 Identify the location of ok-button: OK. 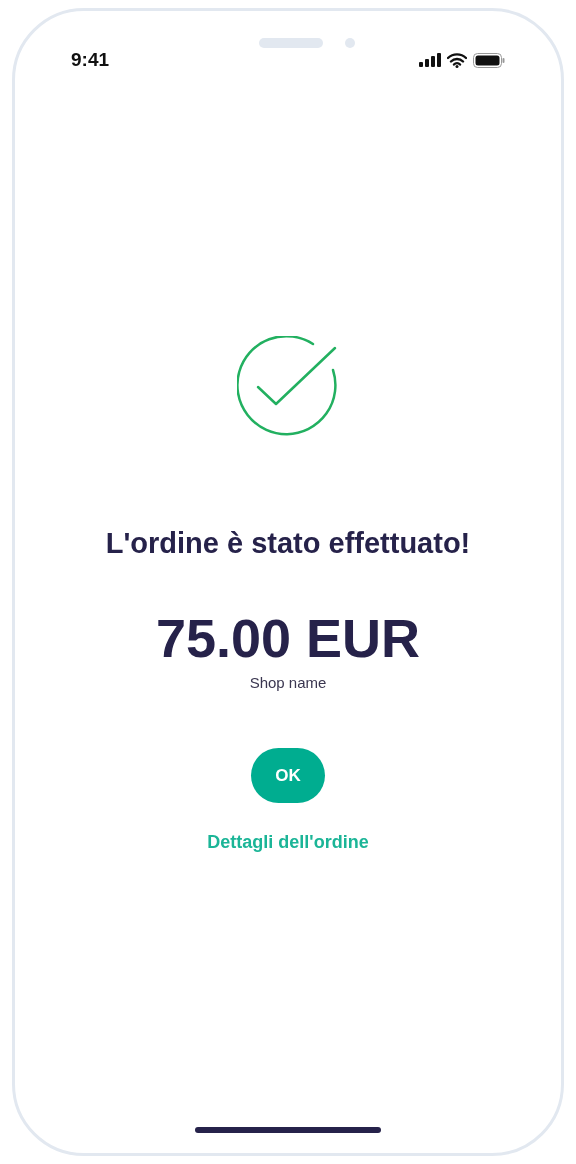
(288, 775).